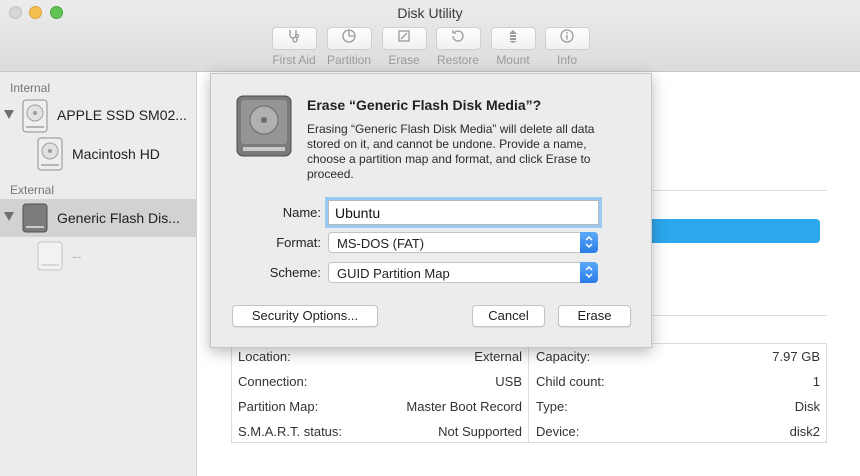 Image resolution: width=860 pixels, height=476 pixels. Describe the element at coordinates (380, 431) in the screenshot. I see `info-row: S.M.A.R.T. status: Not Supported` at that location.